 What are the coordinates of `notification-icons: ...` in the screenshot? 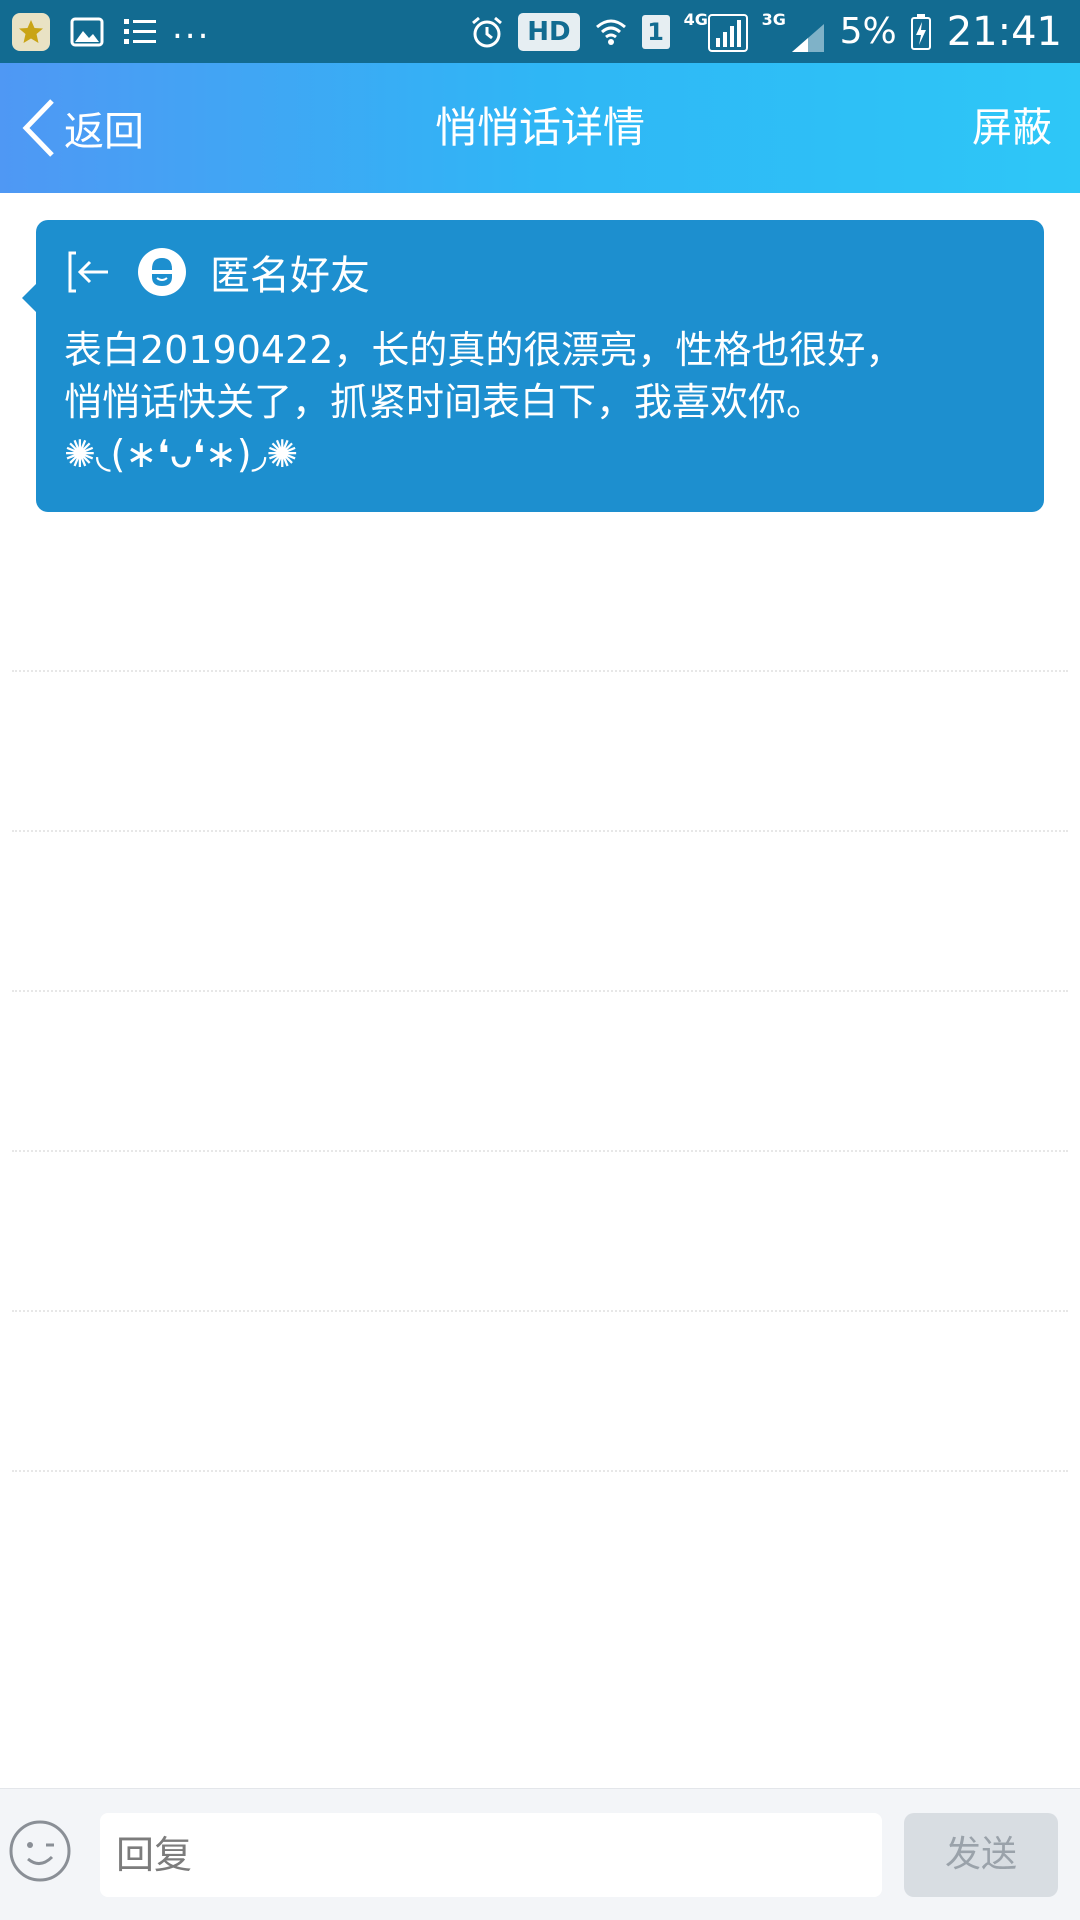 It's located at (111, 32).